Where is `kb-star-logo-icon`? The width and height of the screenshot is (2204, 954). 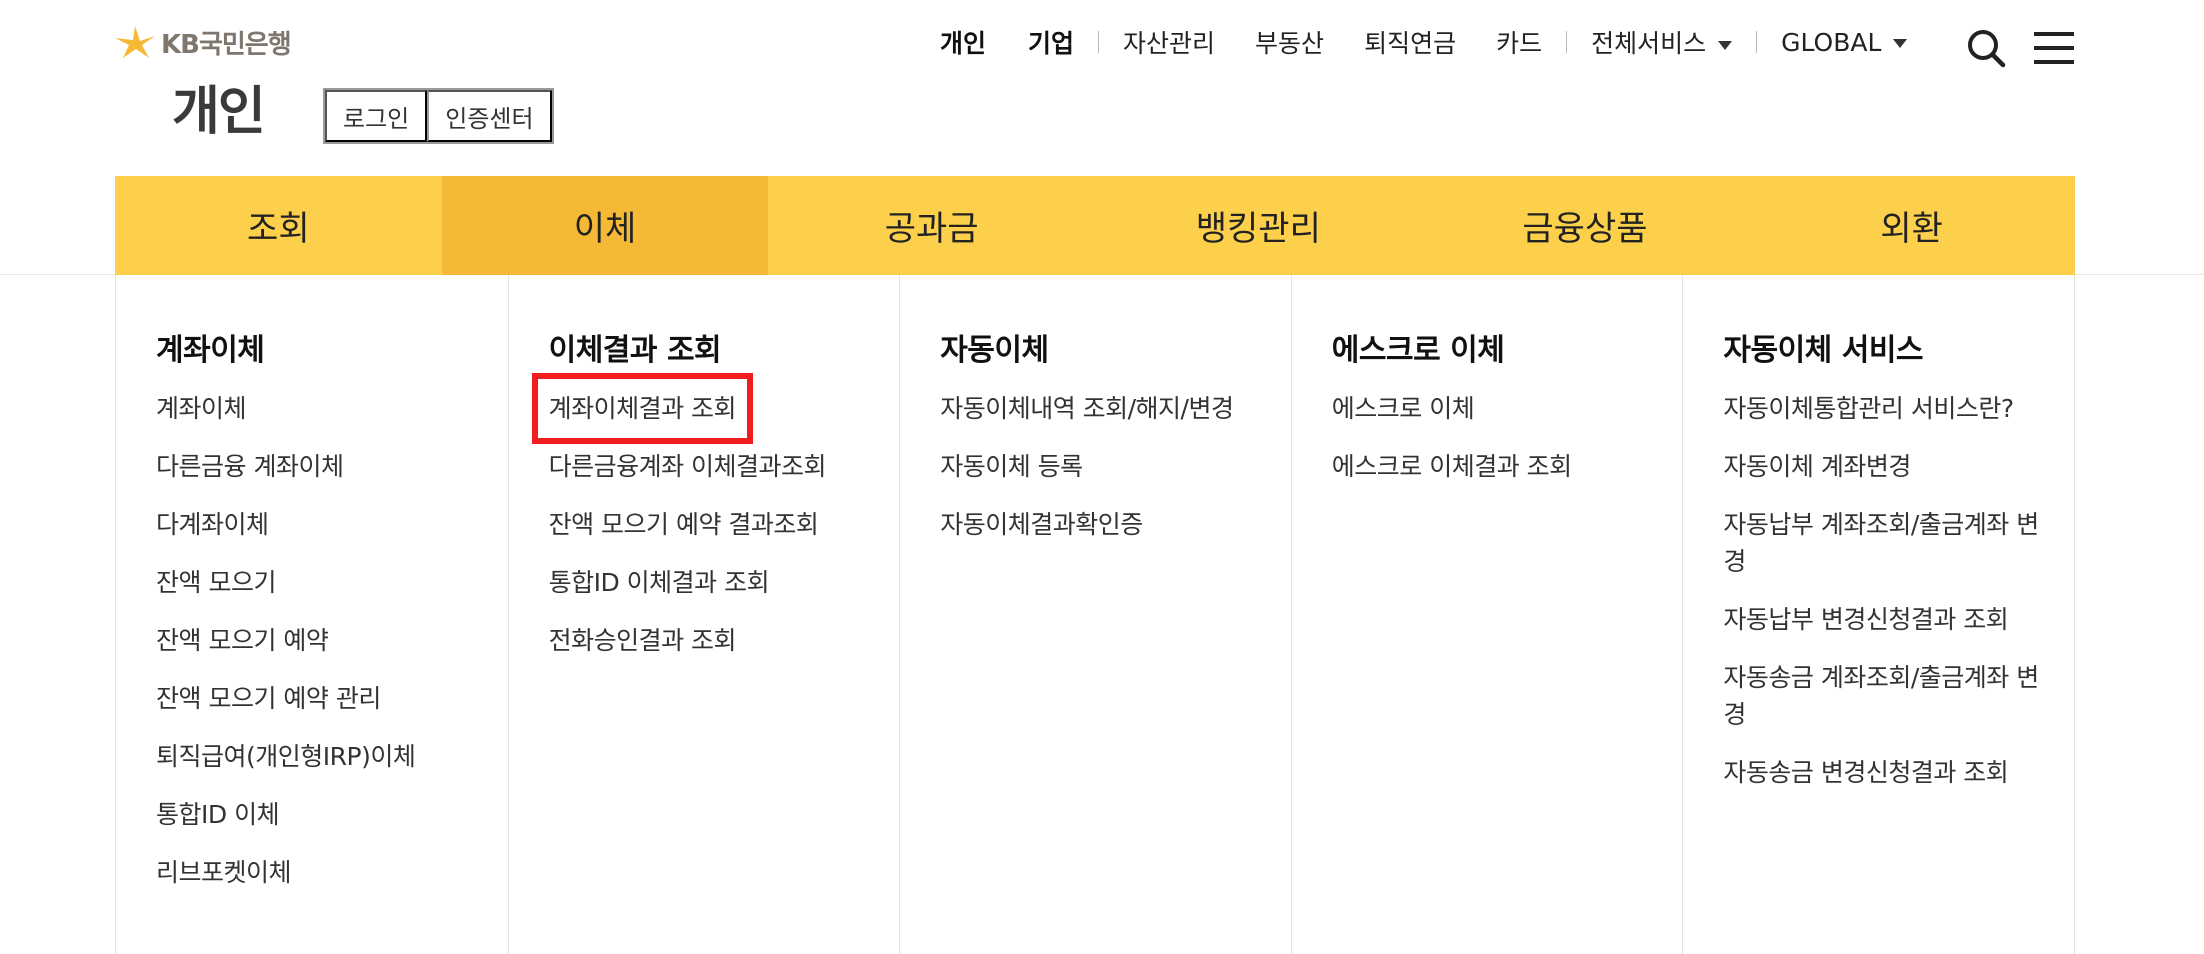
kb-star-logo-icon is located at coordinates (135, 42).